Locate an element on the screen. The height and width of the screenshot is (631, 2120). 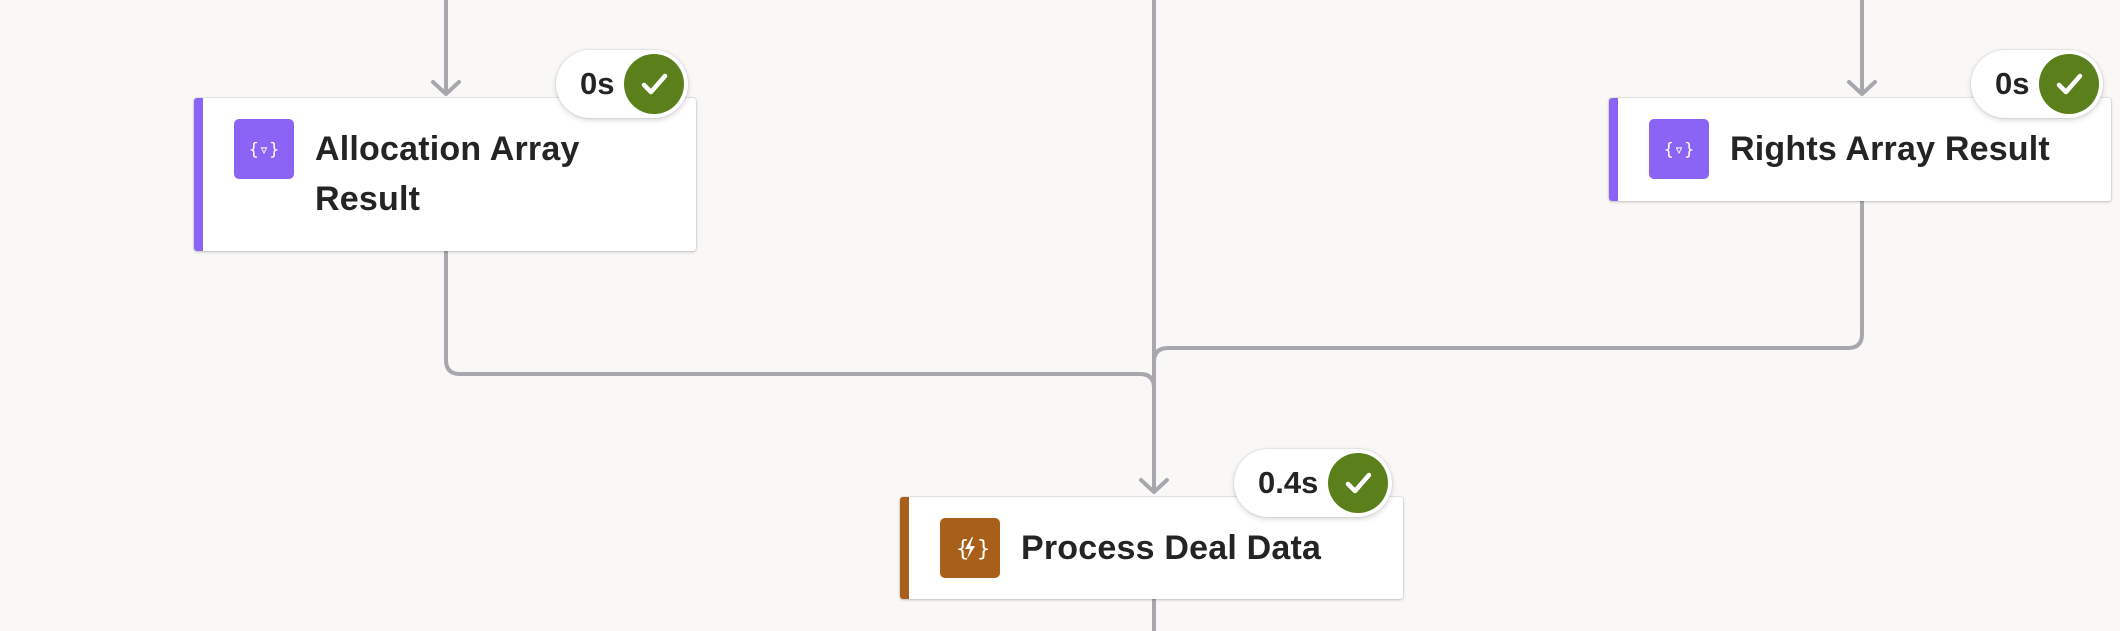
connector-rights-to-process is located at coordinates (1508, 282).